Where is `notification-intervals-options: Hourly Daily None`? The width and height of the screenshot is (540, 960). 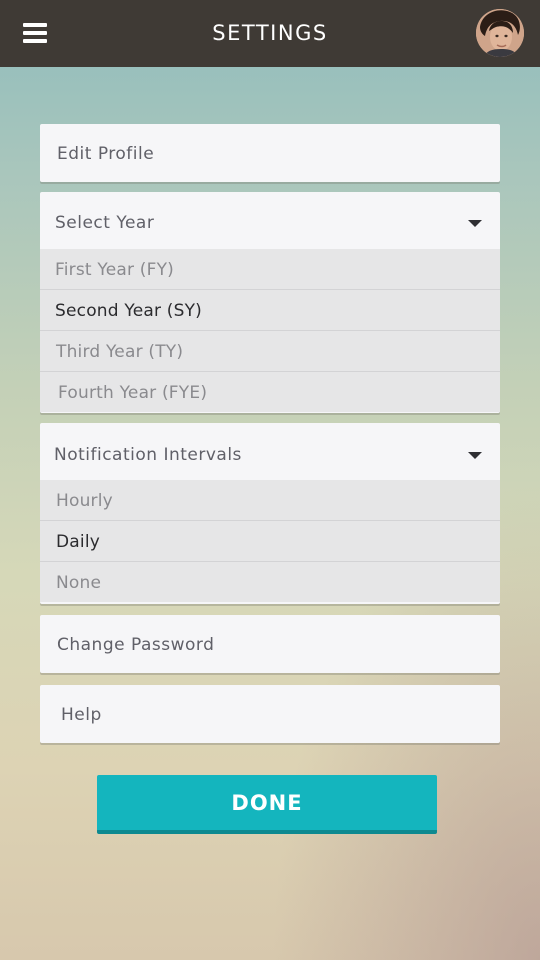 notification-intervals-options: Hourly Daily None is located at coordinates (270, 541).